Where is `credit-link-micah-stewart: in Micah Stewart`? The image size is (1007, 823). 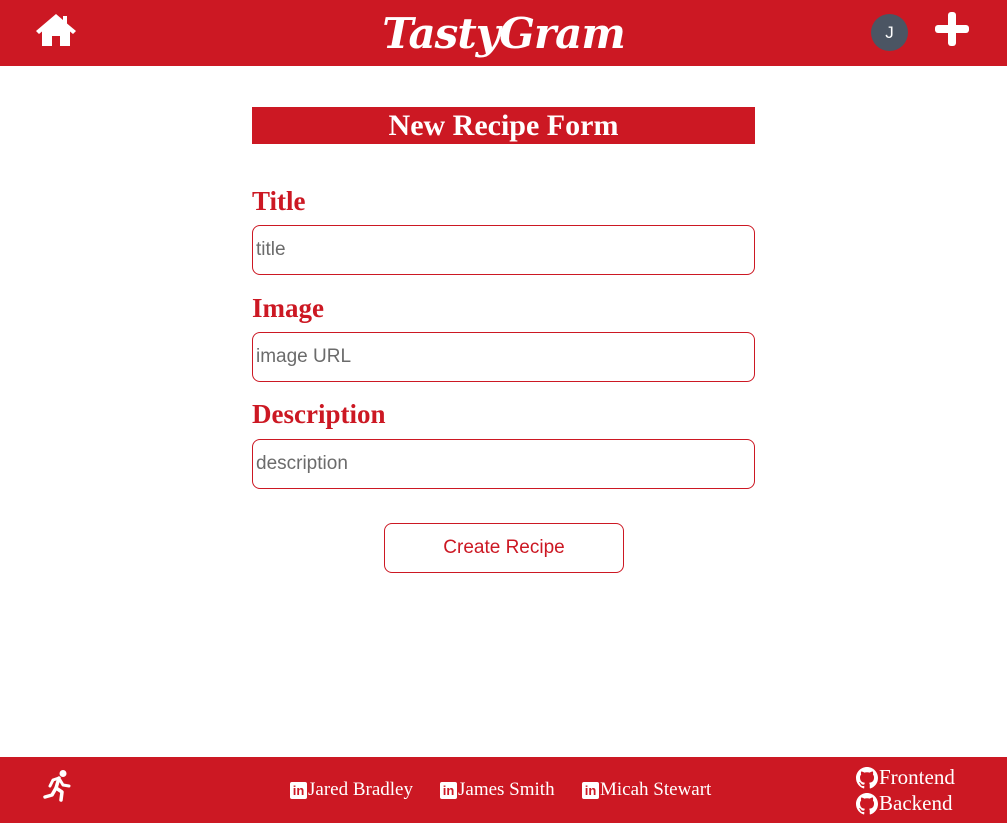
credit-link-micah-stewart: in Micah Stewart is located at coordinates (646, 790).